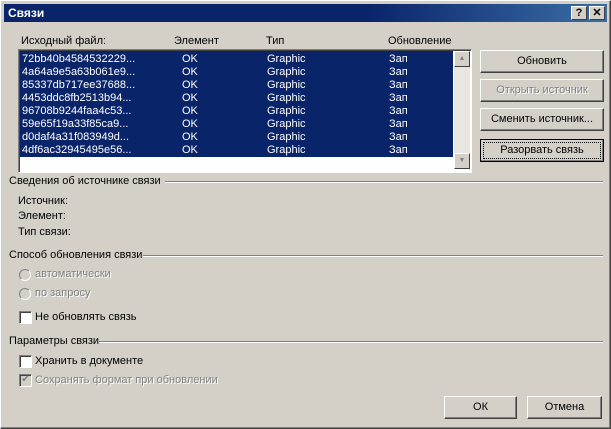 The height and width of the screenshot is (429, 611). Describe the element at coordinates (236, 85) in the screenshot. I see `list-item: 85337db717ee37688... OK Graphic Зап` at that location.